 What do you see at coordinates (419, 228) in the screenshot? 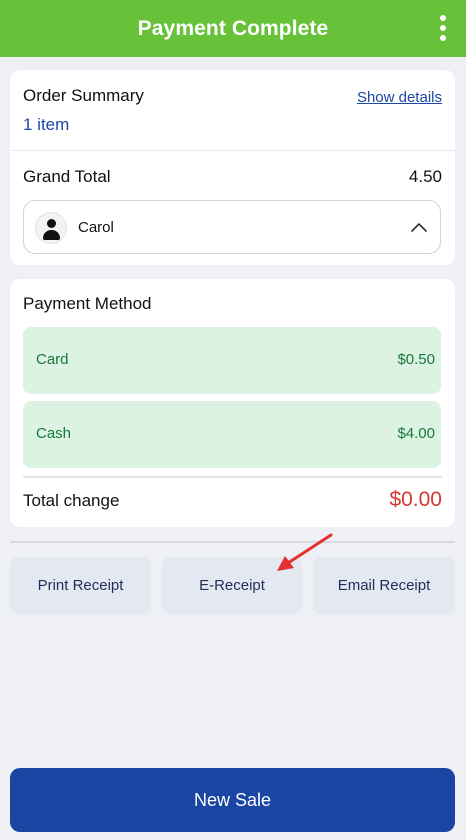
I see `chevron-up-icon` at bounding box center [419, 228].